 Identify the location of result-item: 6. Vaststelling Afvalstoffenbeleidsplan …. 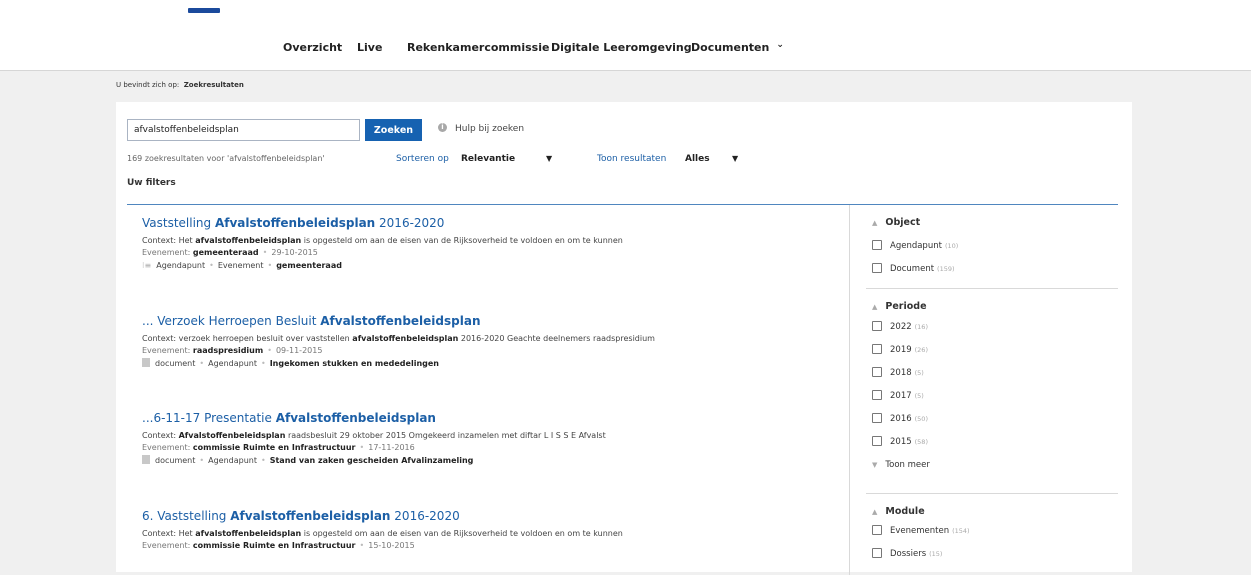
(492, 530).